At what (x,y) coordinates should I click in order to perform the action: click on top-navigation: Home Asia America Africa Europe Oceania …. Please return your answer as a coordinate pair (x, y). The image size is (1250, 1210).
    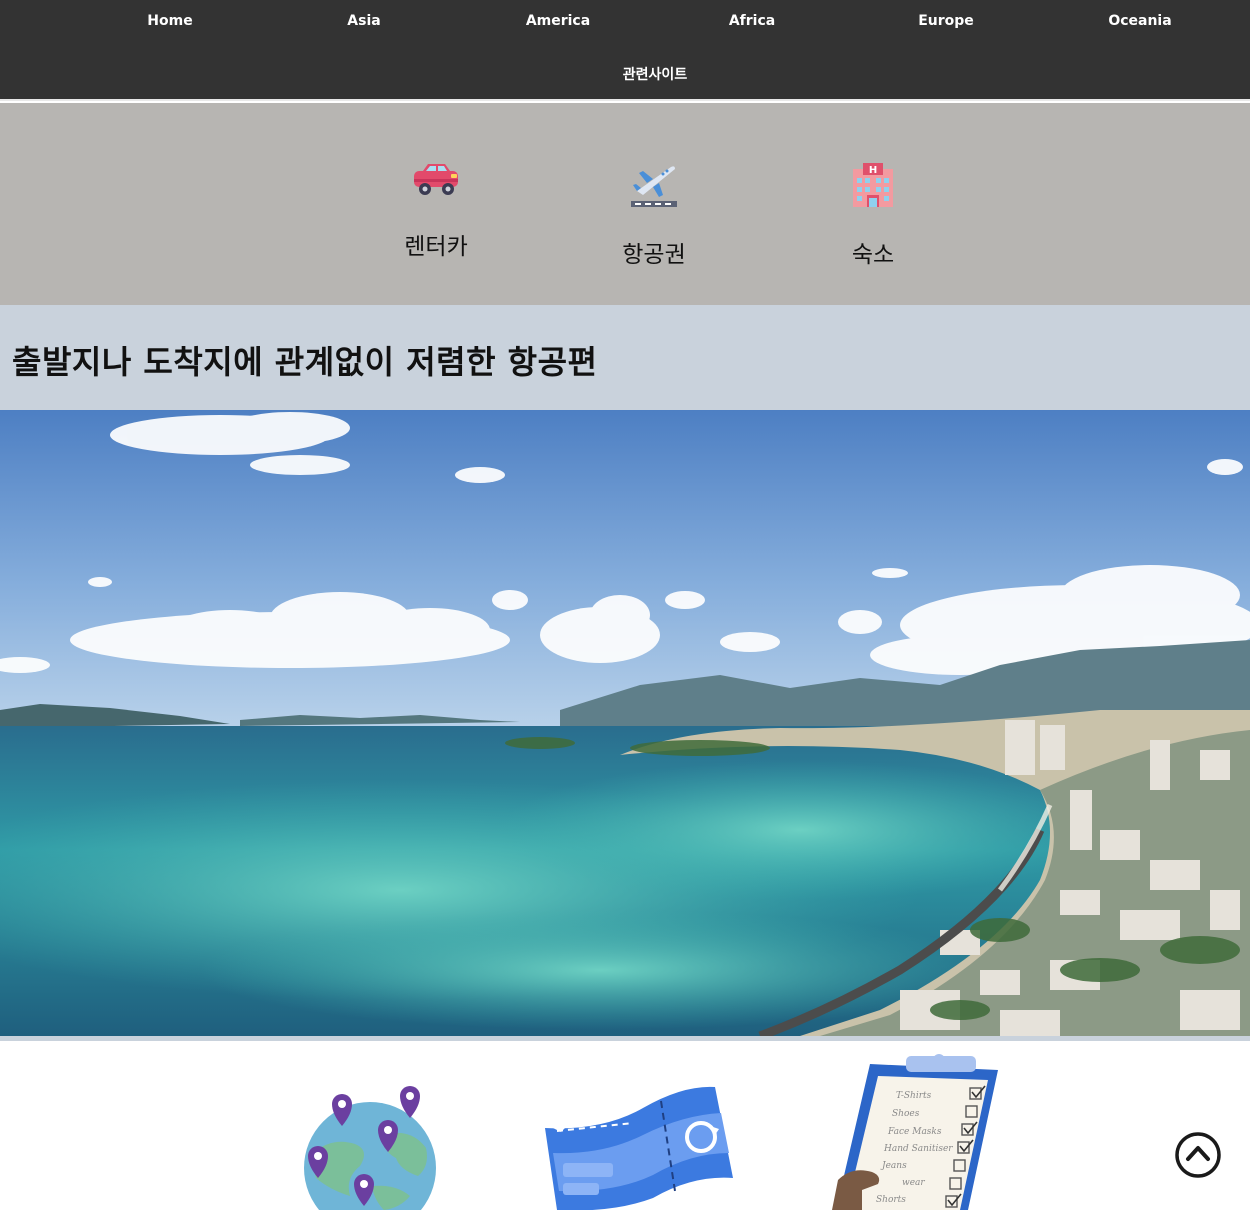
    Looking at the image, I should click on (625, 50).